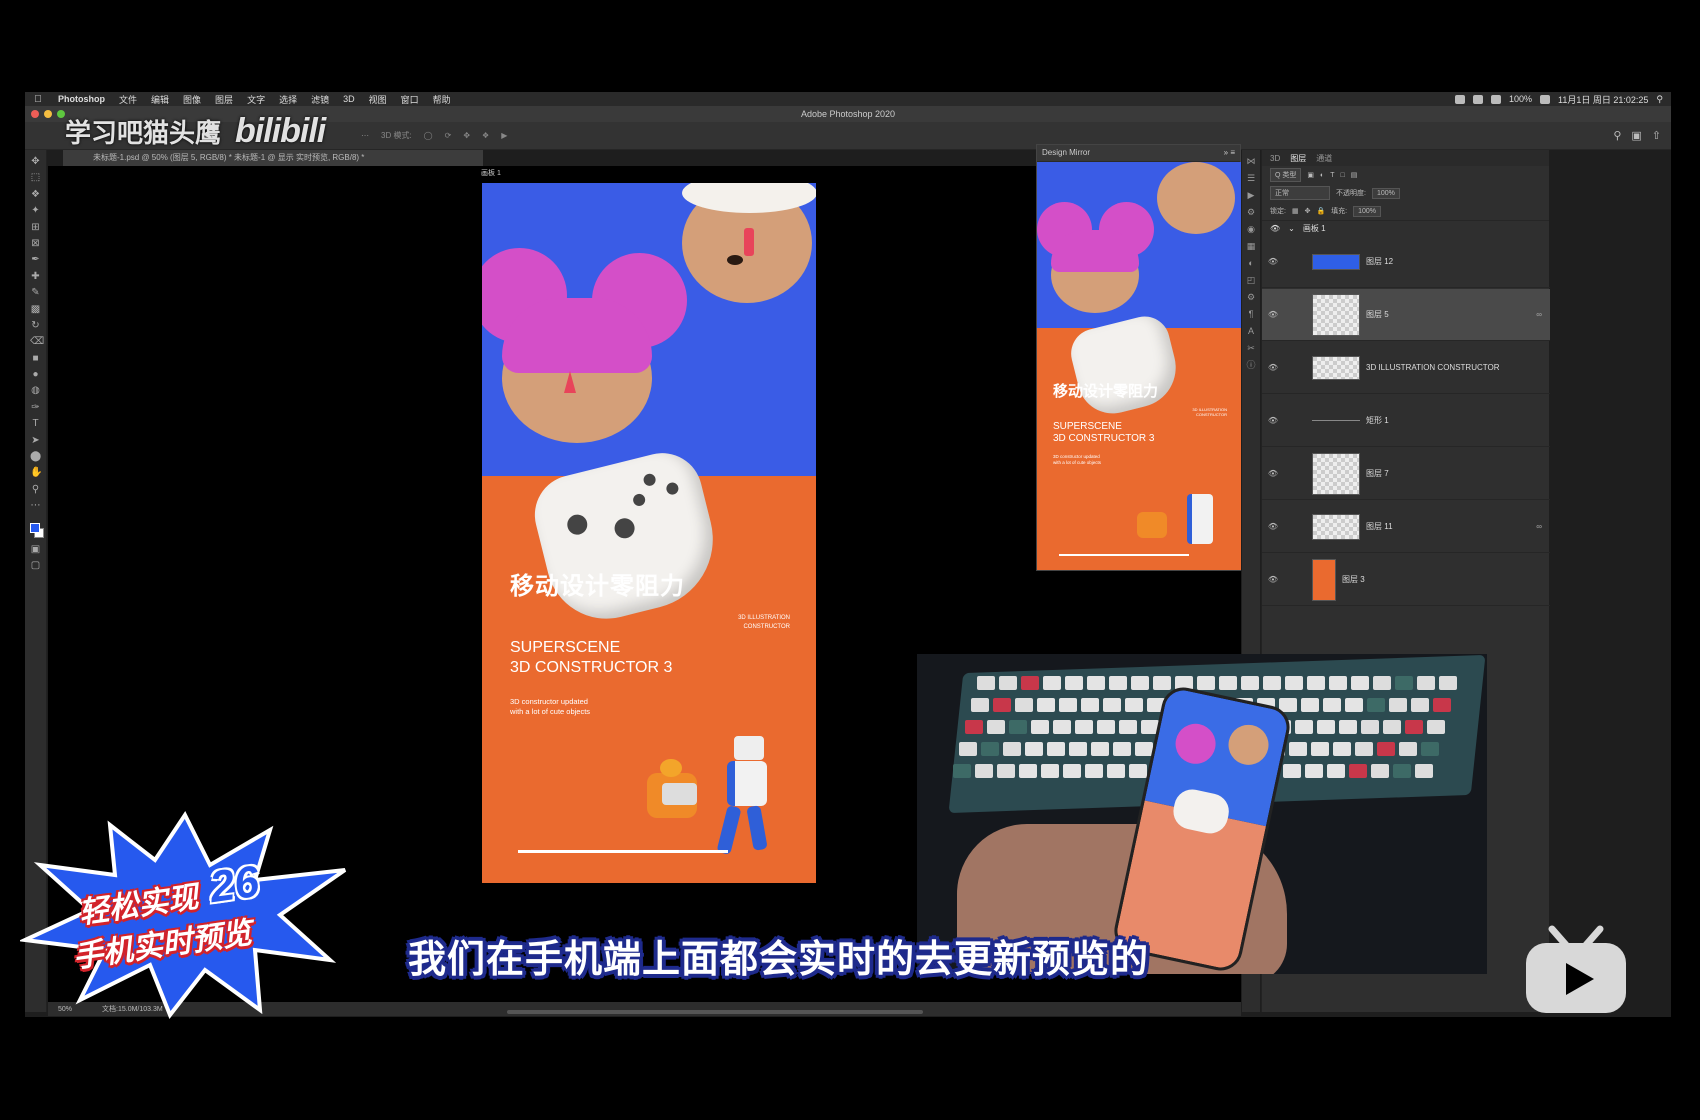 Image resolution: width=1700 pixels, height=1120 pixels. What do you see at coordinates (1251, 229) in the screenshot?
I see `color-icon: ◉` at bounding box center [1251, 229].